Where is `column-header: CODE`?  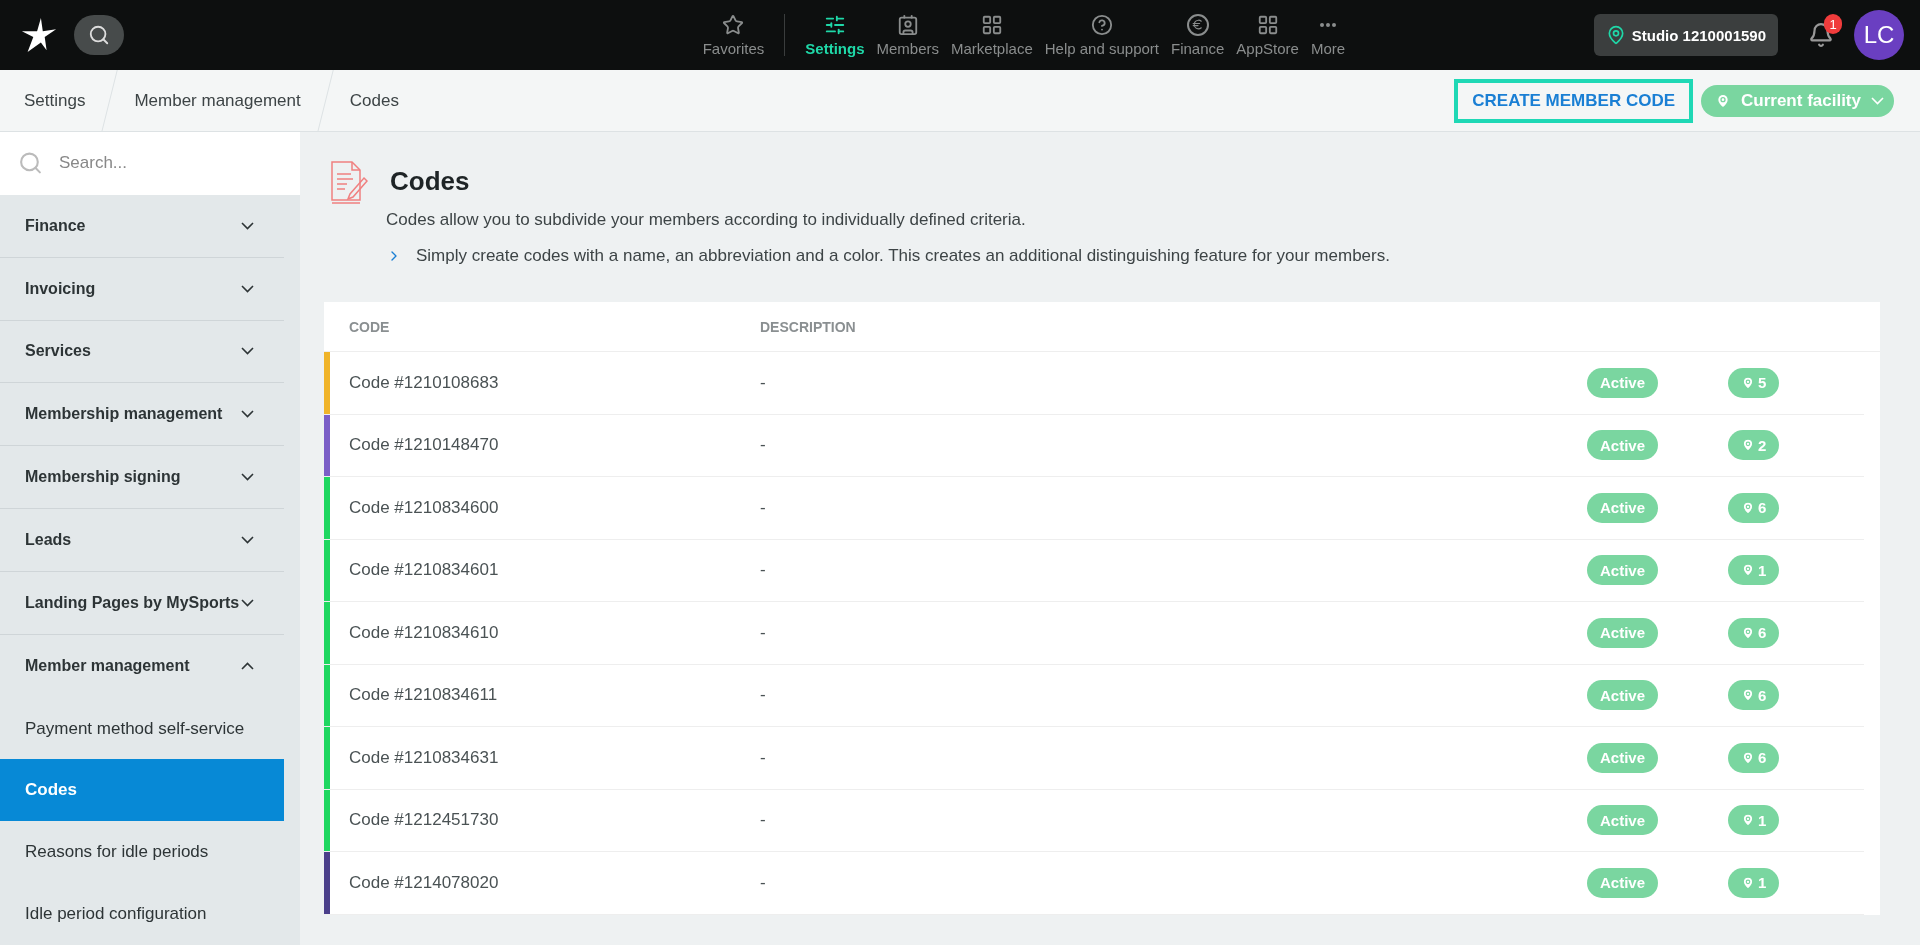
column-header: CODE is located at coordinates (369, 326).